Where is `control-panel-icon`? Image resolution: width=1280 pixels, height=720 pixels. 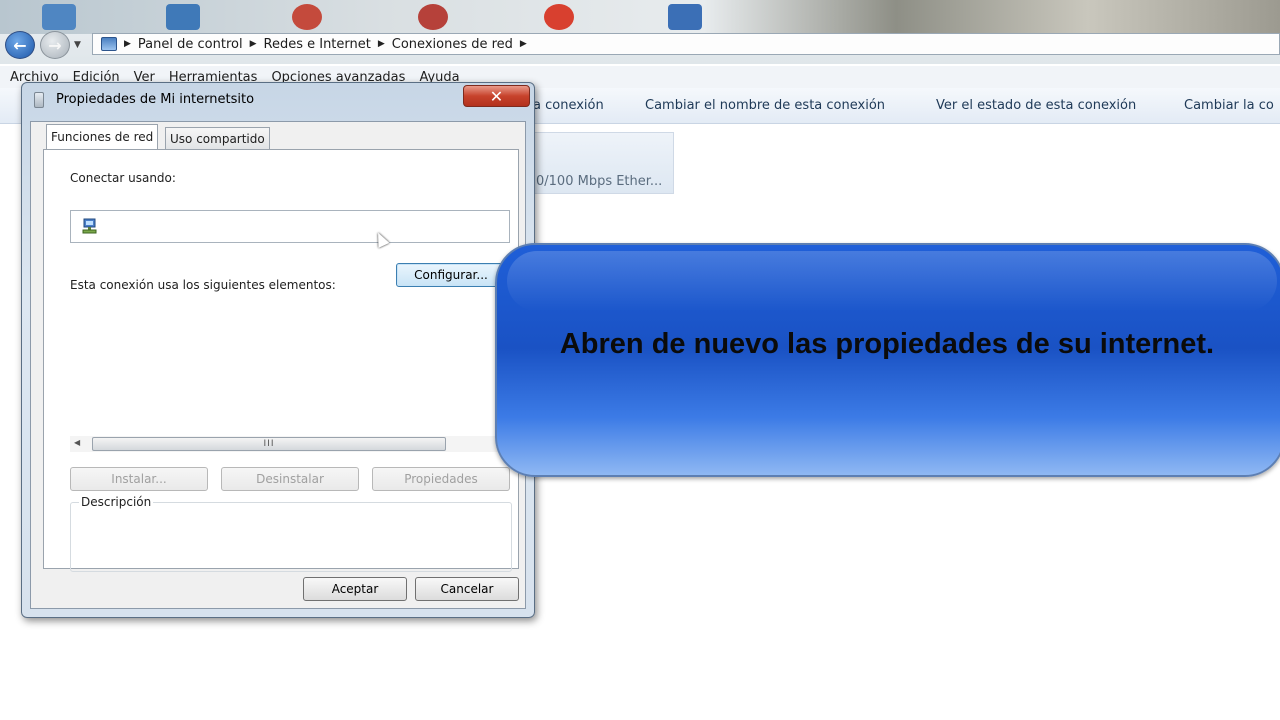
control-panel-icon is located at coordinates (109, 44).